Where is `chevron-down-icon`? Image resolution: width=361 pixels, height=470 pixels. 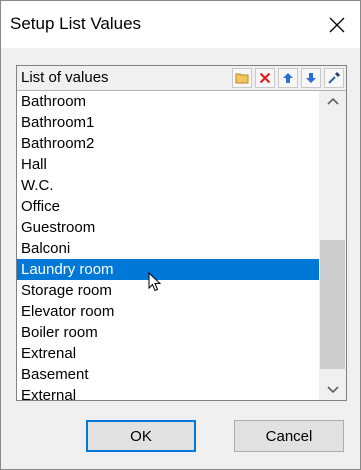 chevron-down-icon is located at coordinates (332, 390).